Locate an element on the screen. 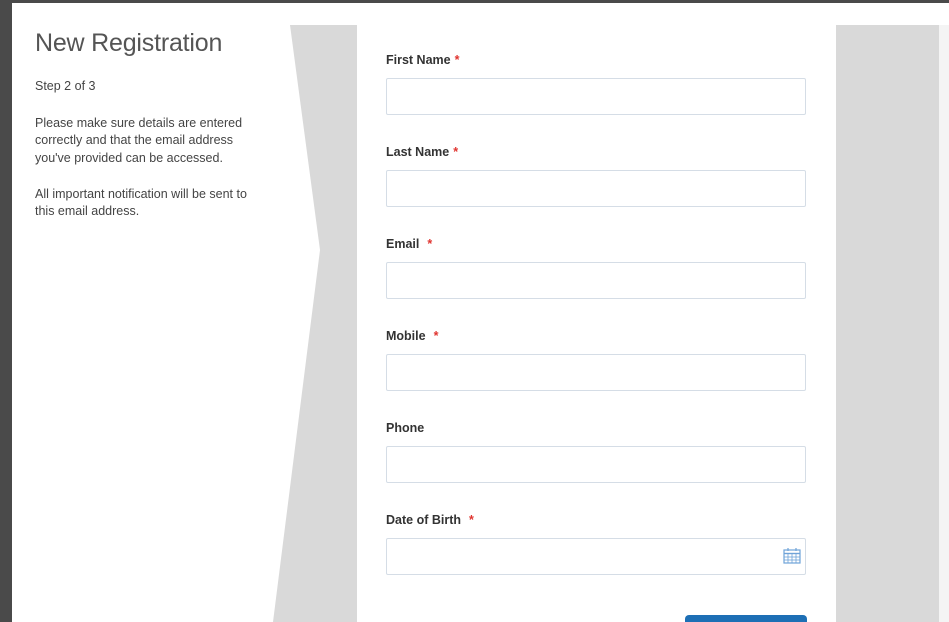  last-name-input is located at coordinates (596, 188).